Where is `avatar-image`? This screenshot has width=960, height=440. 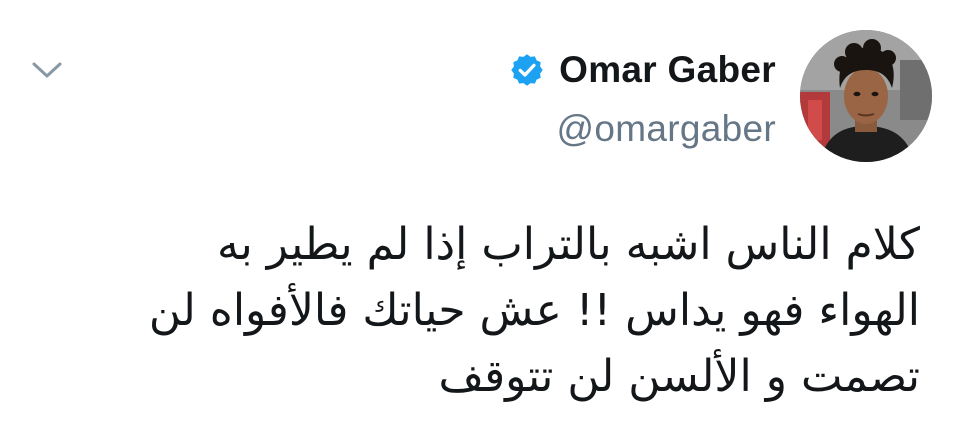 avatar-image is located at coordinates (866, 96).